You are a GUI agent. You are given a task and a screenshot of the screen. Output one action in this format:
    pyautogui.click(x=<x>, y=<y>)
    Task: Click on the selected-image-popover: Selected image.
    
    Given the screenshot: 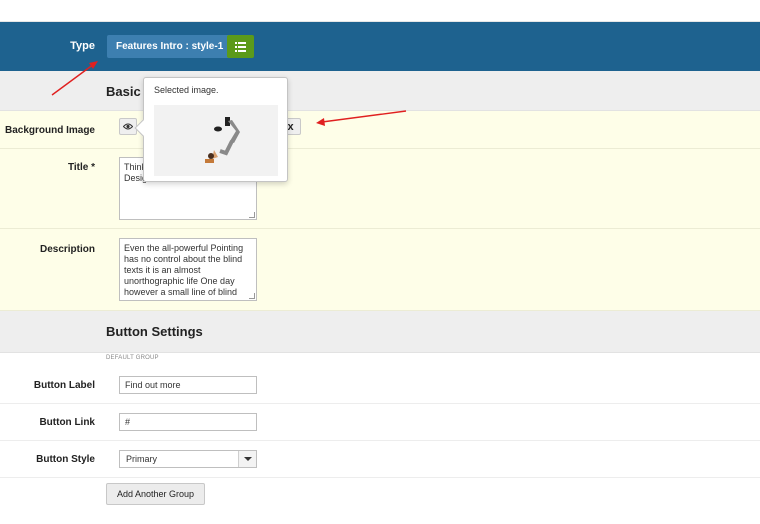 What is the action you would take?
    pyautogui.click(x=211, y=129)
    